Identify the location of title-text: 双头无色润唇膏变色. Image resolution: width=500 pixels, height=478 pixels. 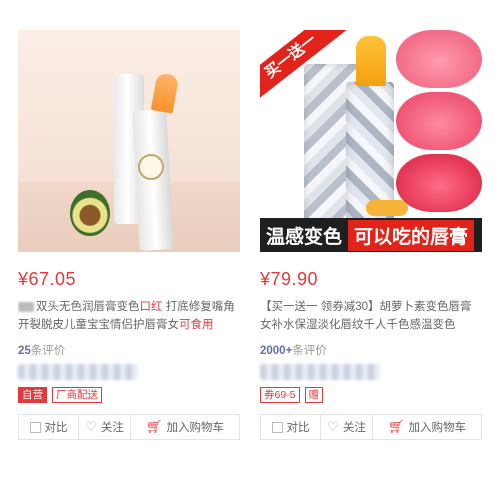
(88, 307).